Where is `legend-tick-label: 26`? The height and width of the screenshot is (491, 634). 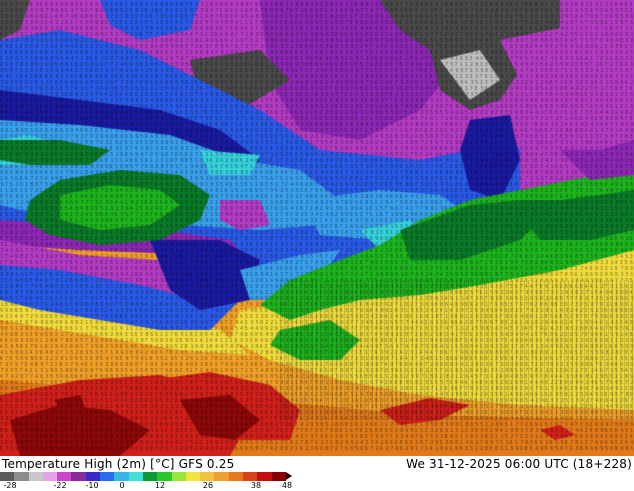
legend-tick-label: 26 is located at coordinates (208, 485).